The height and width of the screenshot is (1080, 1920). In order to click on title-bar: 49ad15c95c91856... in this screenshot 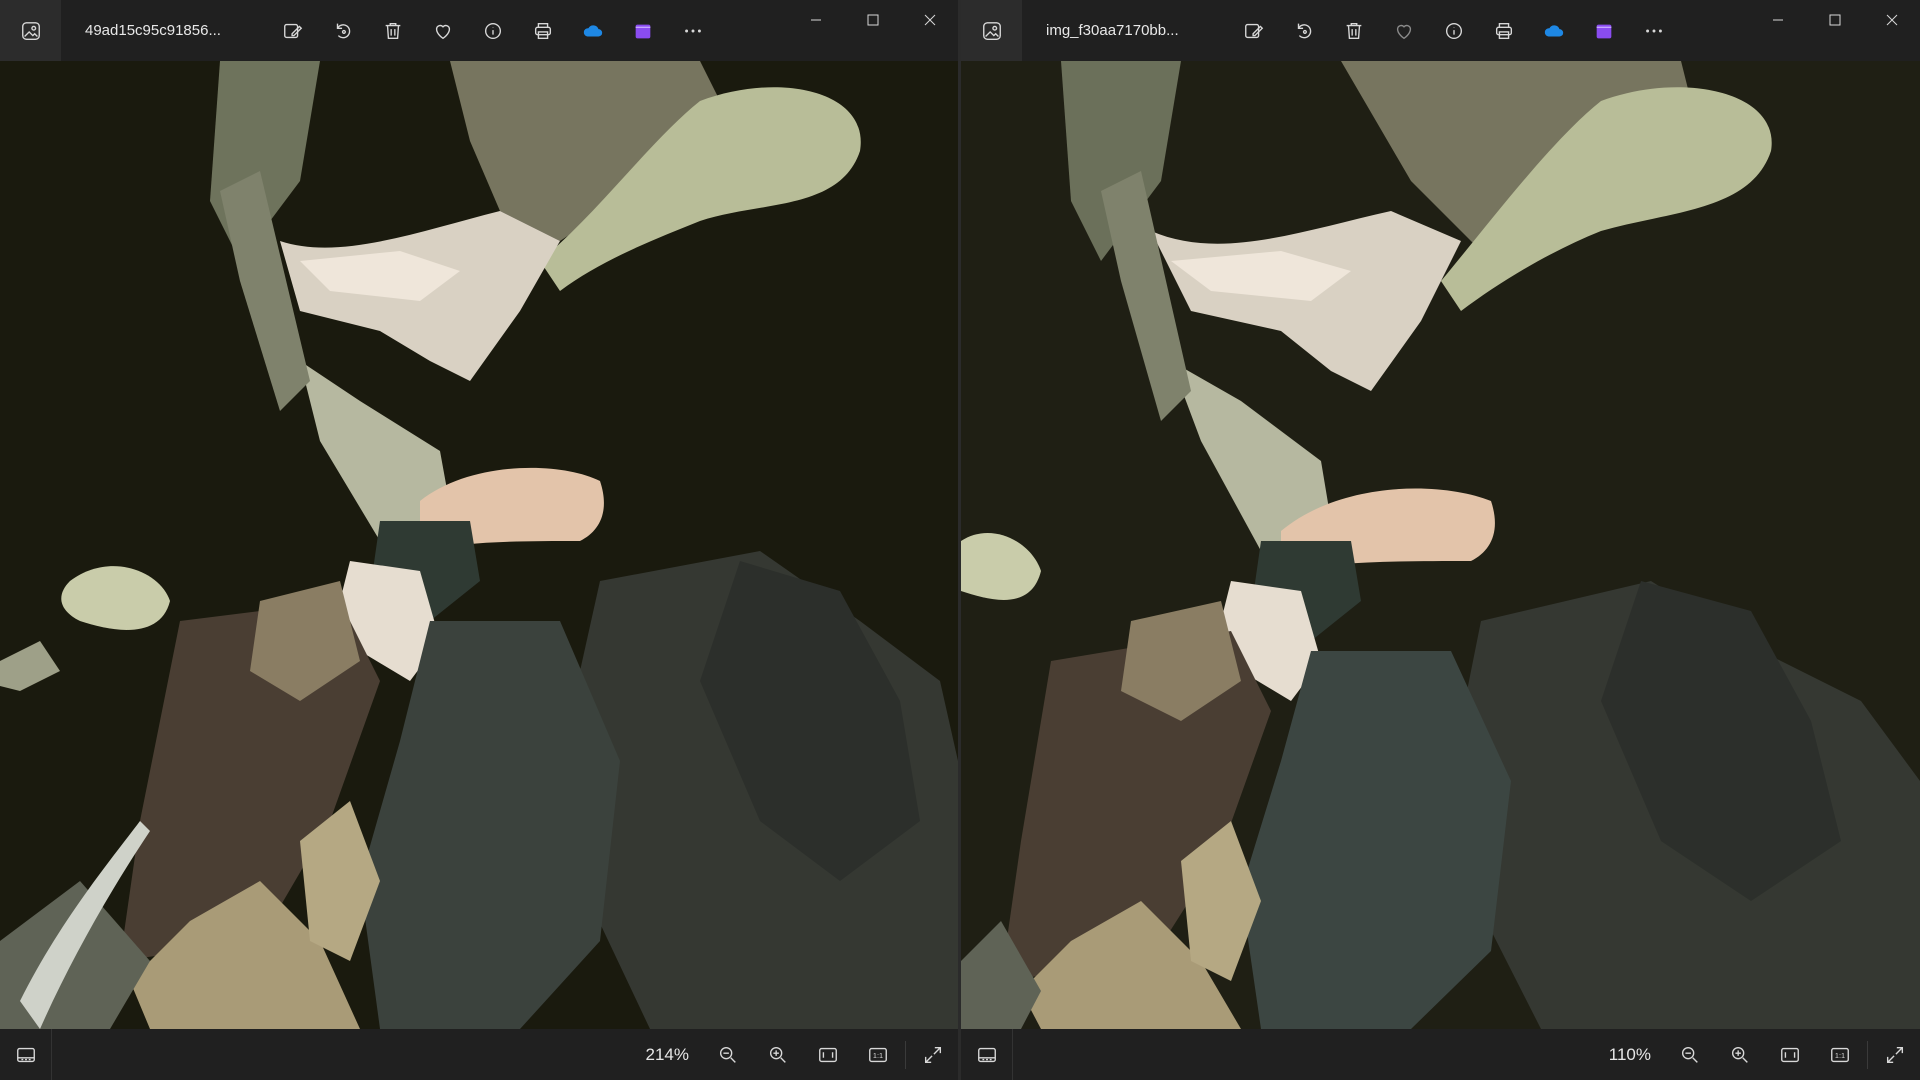, I will do `click(479, 30)`.